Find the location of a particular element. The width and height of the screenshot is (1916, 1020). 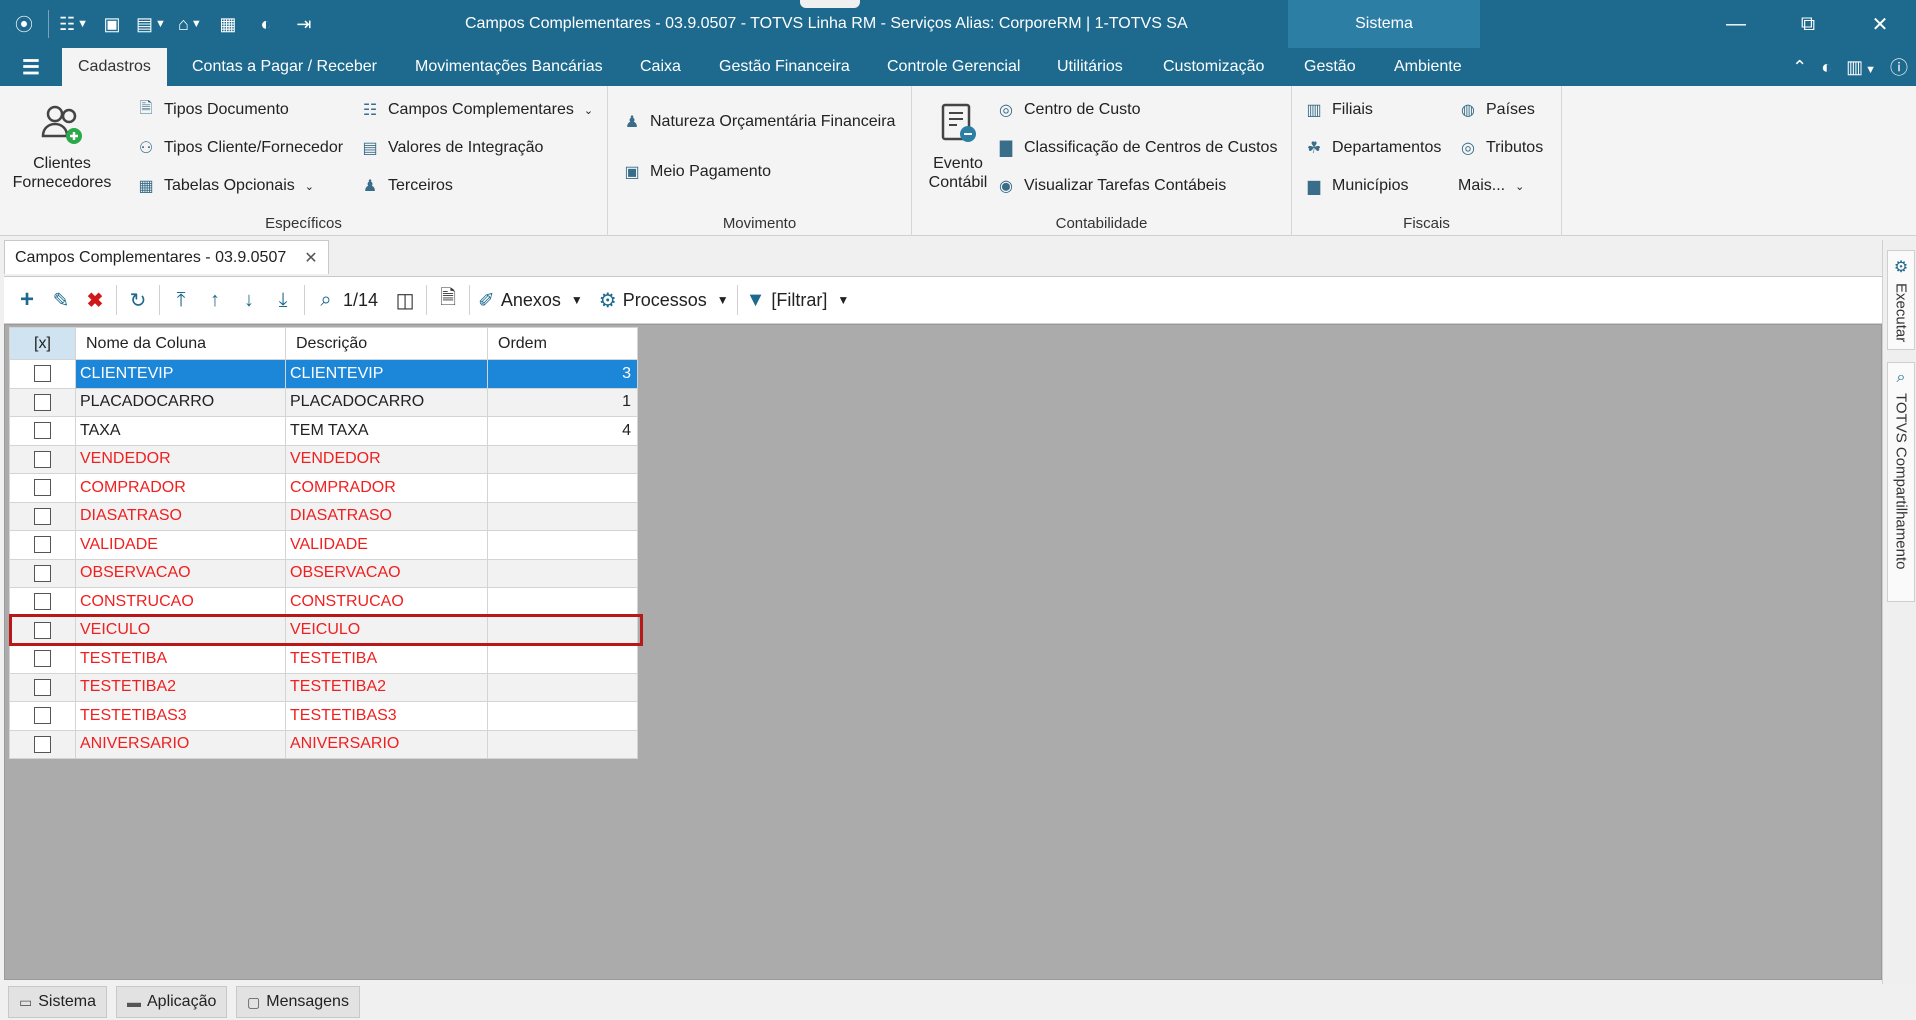

report-icon: 🗎 is located at coordinates (448, 300).